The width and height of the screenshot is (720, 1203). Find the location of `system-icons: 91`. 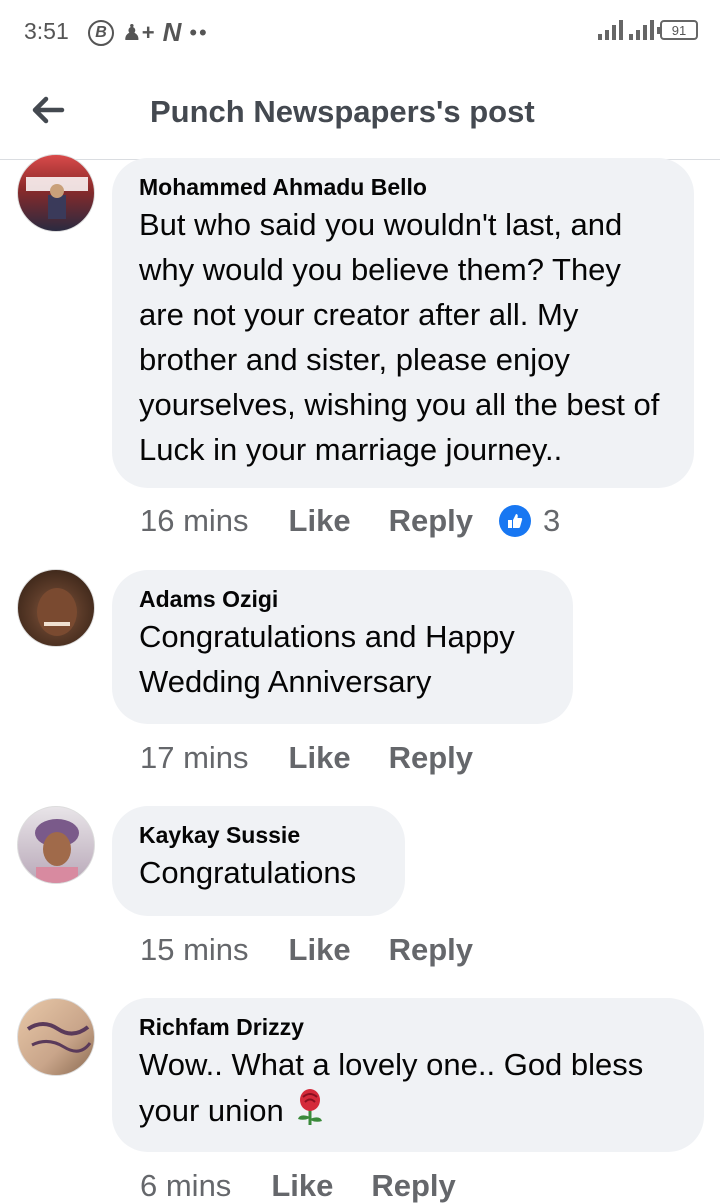

system-icons: 91 is located at coordinates (648, 29).